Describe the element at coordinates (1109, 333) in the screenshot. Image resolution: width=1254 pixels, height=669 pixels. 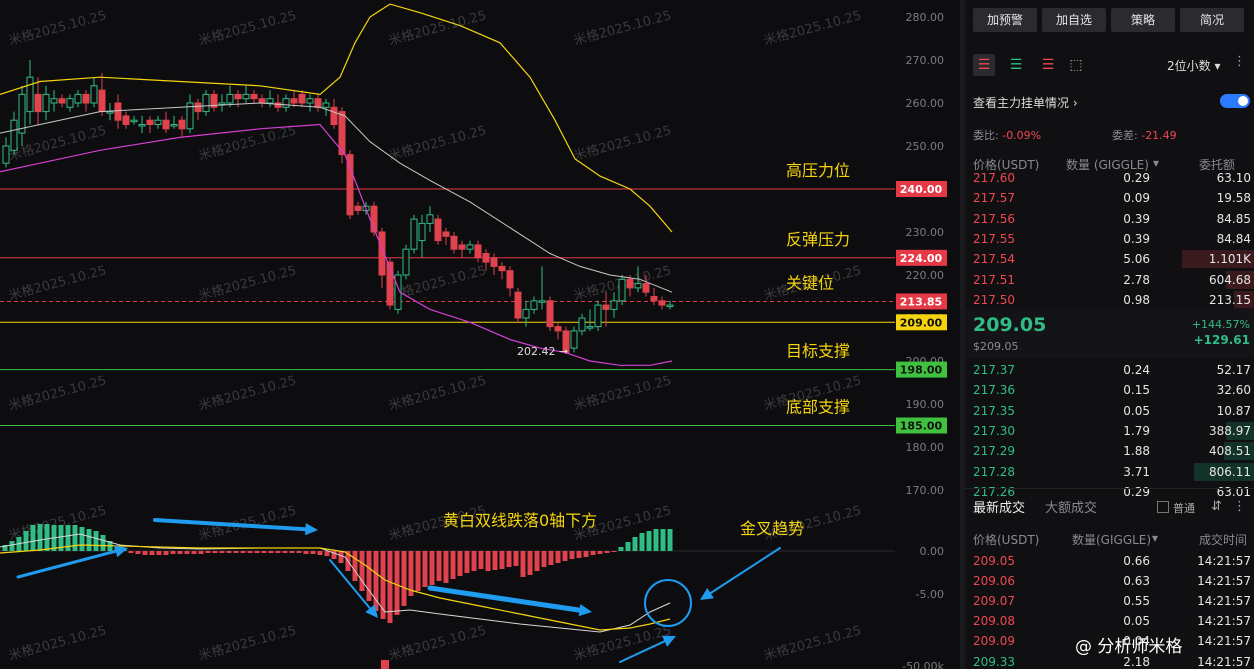
I see `last-price-block: 209.05 $209.05 +144.57% +129.61` at that location.